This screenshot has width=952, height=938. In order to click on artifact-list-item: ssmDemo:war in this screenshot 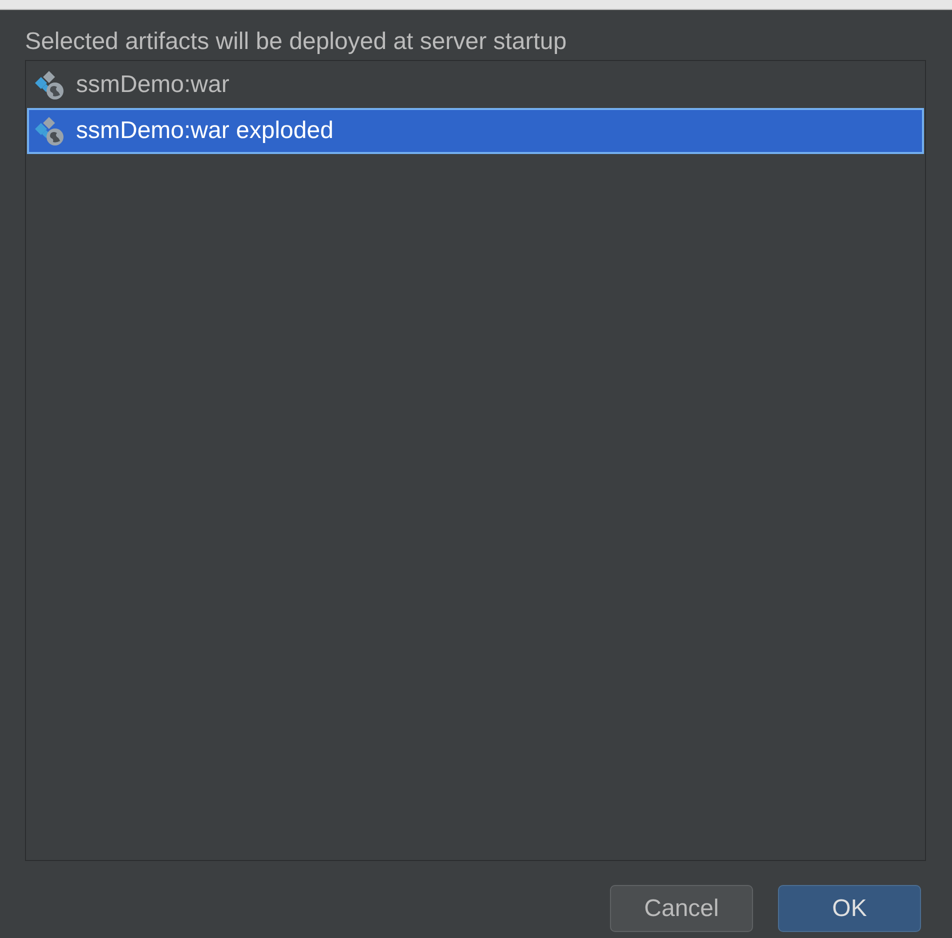, I will do `click(475, 85)`.